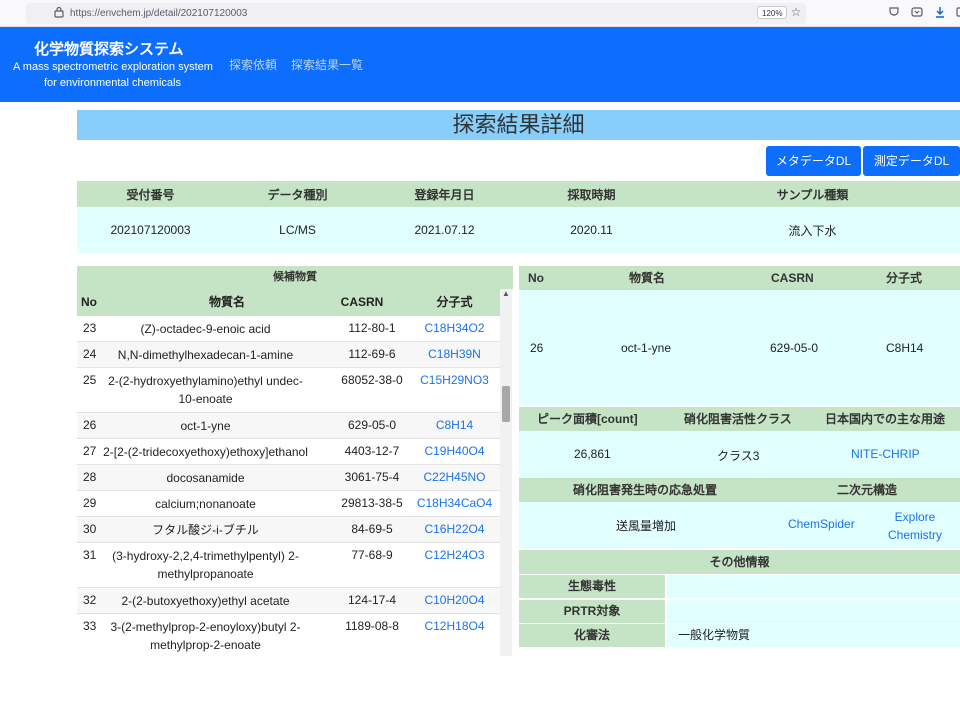 This screenshot has height=720, width=960. Describe the element at coordinates (454, 451) in the screenshot. I see `candidate-formula-link: C19H40O4` at that location.